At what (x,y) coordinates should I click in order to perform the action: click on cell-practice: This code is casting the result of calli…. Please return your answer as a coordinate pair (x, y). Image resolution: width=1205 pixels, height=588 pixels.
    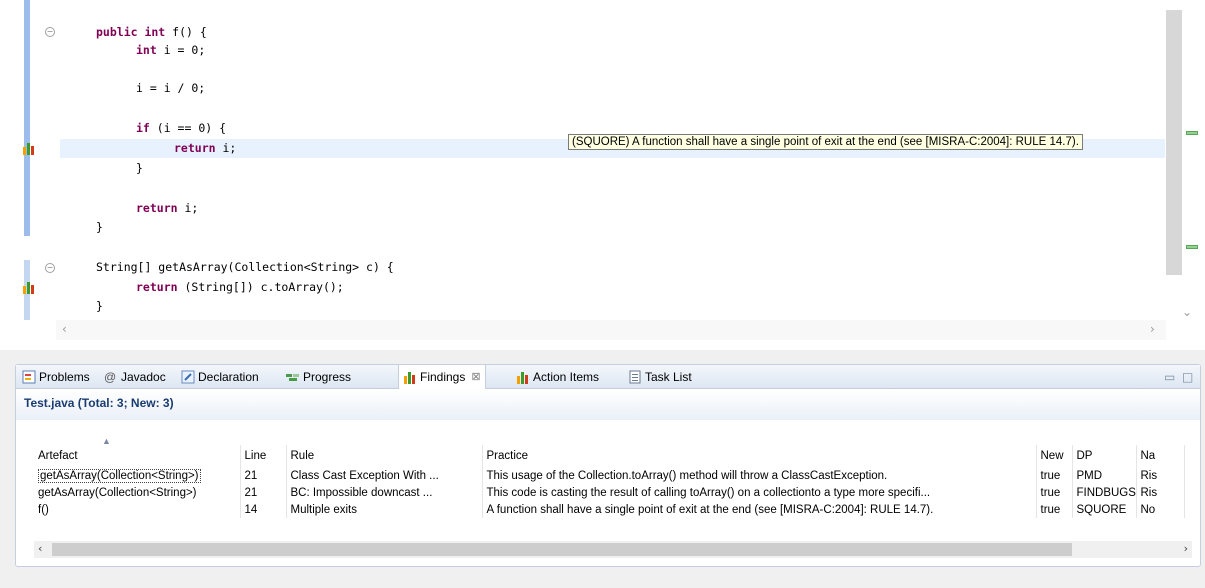
    Looking at the image, I should click on (759, 492).